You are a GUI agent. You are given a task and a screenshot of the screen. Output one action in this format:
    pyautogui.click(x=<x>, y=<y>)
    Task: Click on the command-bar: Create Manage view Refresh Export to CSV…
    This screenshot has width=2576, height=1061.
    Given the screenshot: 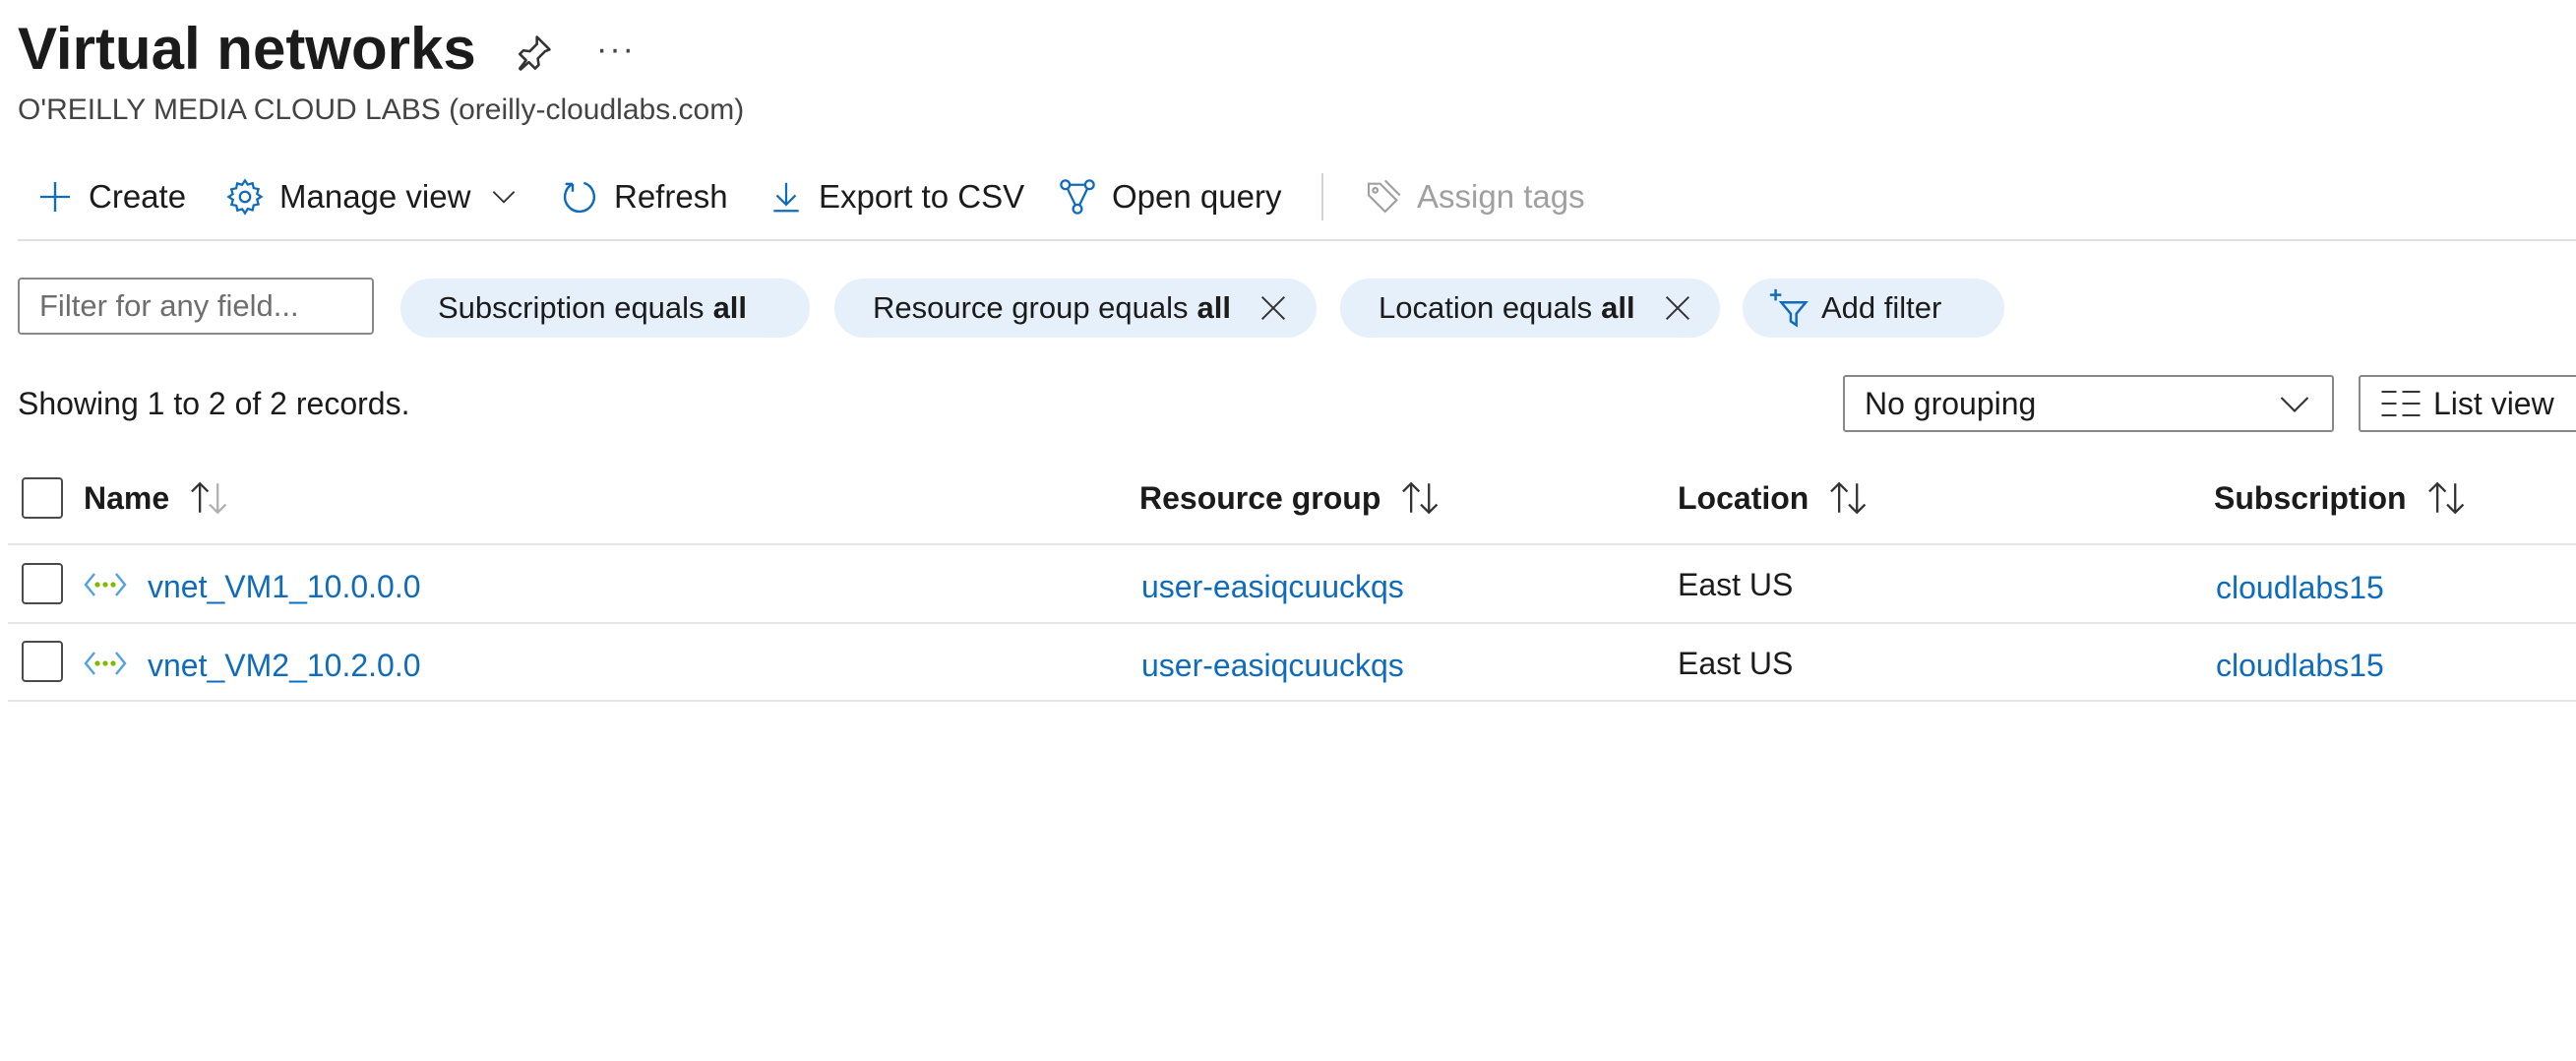 What is the action you would take?
    pyautogui.click(x=1288, y=196)
    